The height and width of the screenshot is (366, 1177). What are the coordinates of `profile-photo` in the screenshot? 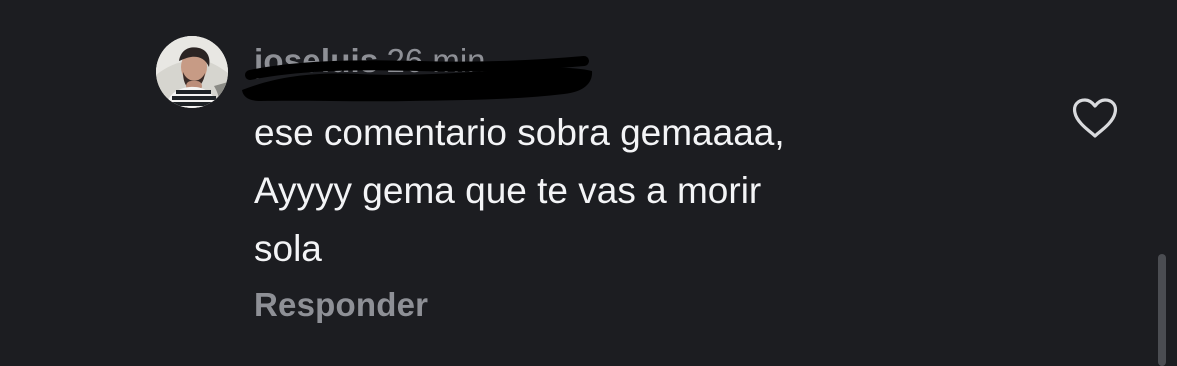 It's located at (192, 72).